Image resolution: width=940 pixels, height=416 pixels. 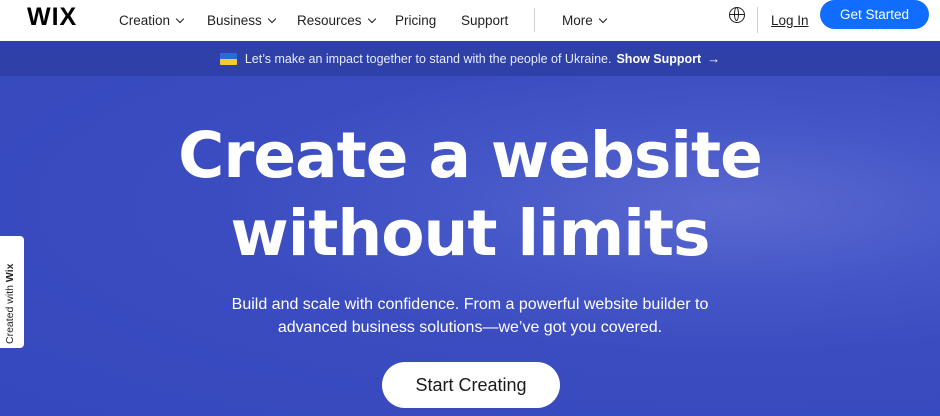 I want to click on created-with-text: Created with, so click(x=10, y=314).